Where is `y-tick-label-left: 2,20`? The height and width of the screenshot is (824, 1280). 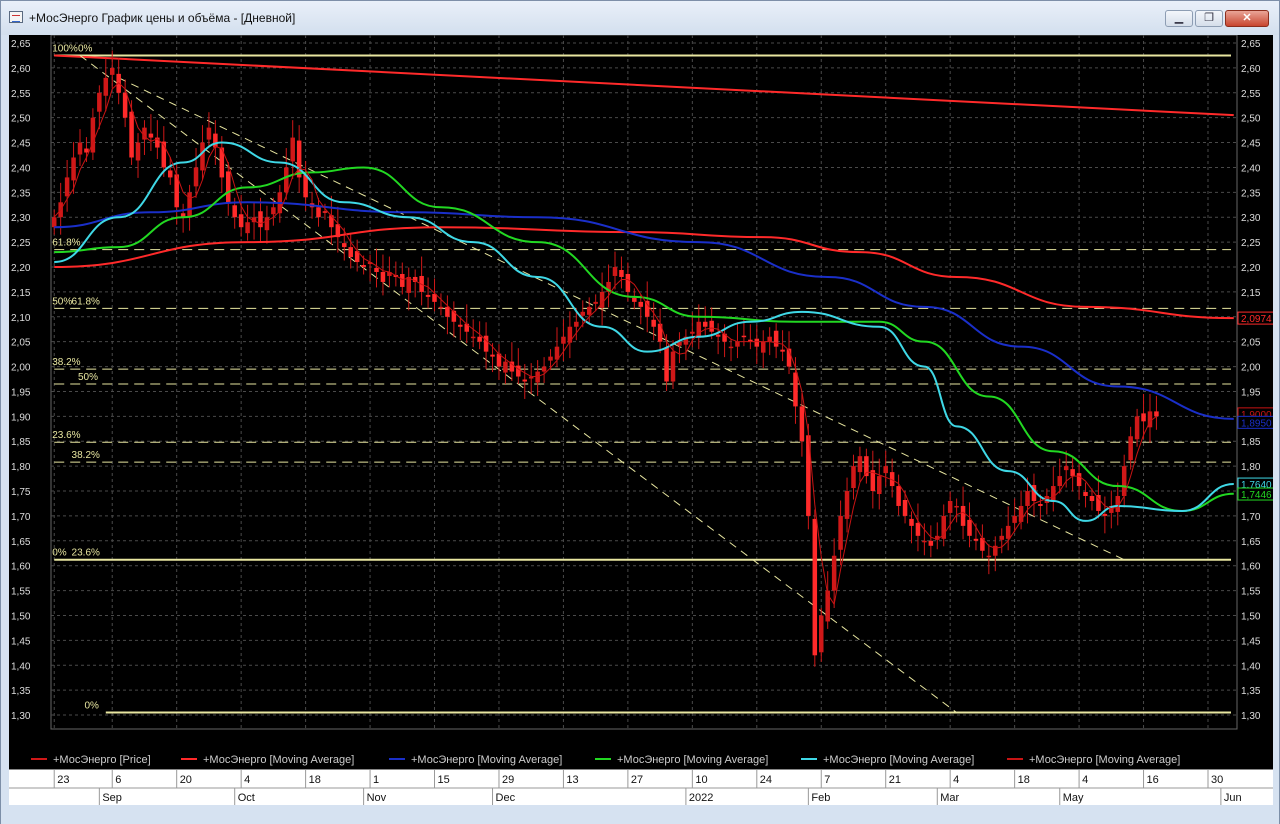
y-tick-label-left: 2,20 is located at coordinates (21, 268).